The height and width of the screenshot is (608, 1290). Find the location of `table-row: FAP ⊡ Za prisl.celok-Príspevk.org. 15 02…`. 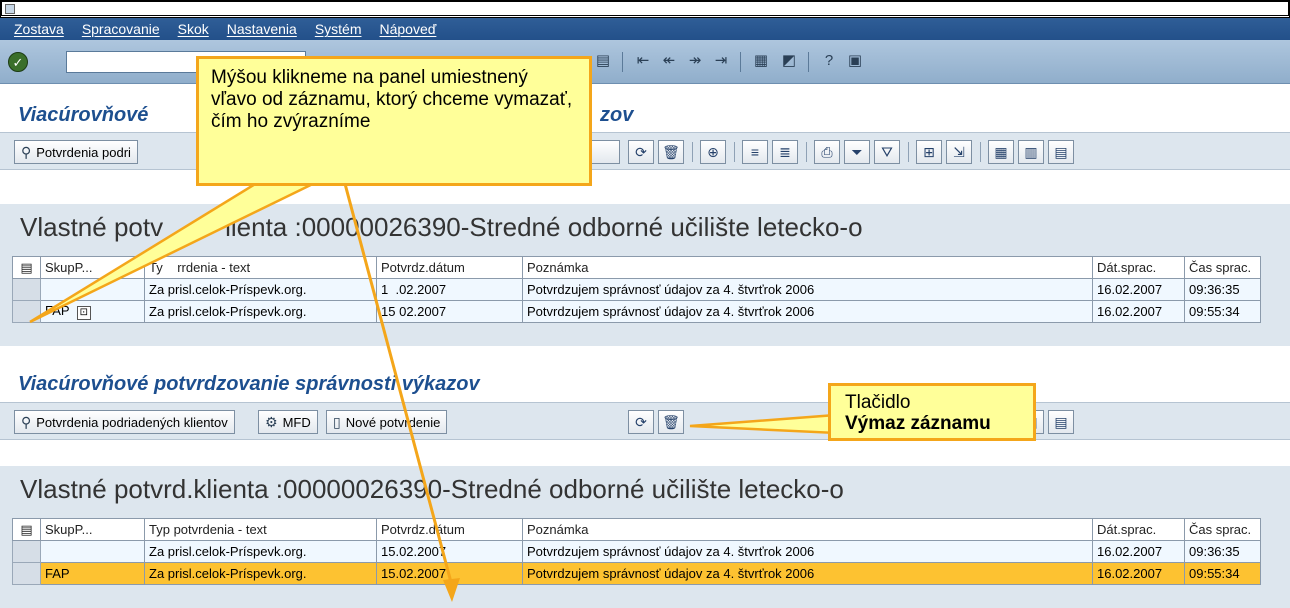

table-row: FAP ⊡ Za prisl.celok-Príspevk.org. 15 02… is located at coordinates (636, 311).